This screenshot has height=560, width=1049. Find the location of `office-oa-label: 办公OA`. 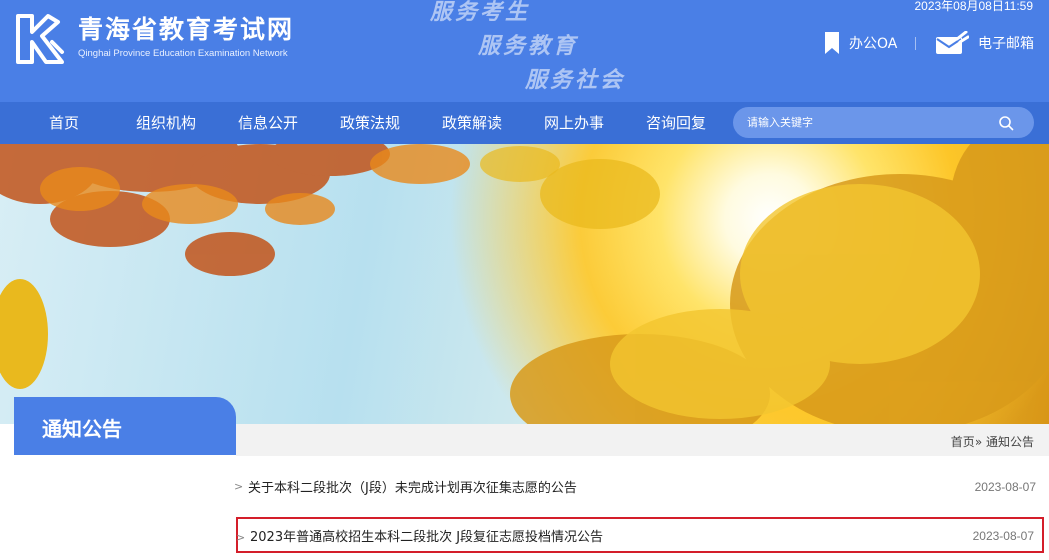

office-oa-label: 办公OA is located at coordinates (873, 44).